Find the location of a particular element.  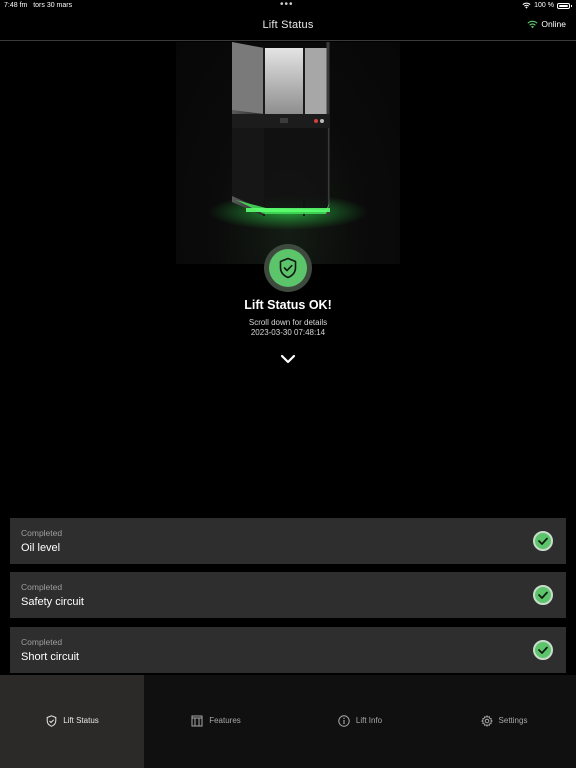

clock-time: 7:48 fm is located at coordinates (16, 5).